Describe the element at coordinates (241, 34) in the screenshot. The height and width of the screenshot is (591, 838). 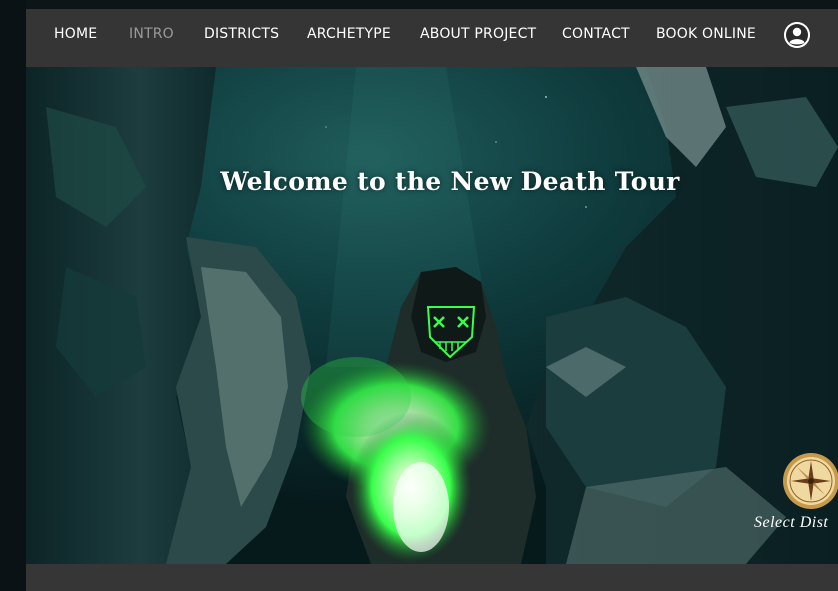
I see `nav-districts: DISTRICTS` at that location.